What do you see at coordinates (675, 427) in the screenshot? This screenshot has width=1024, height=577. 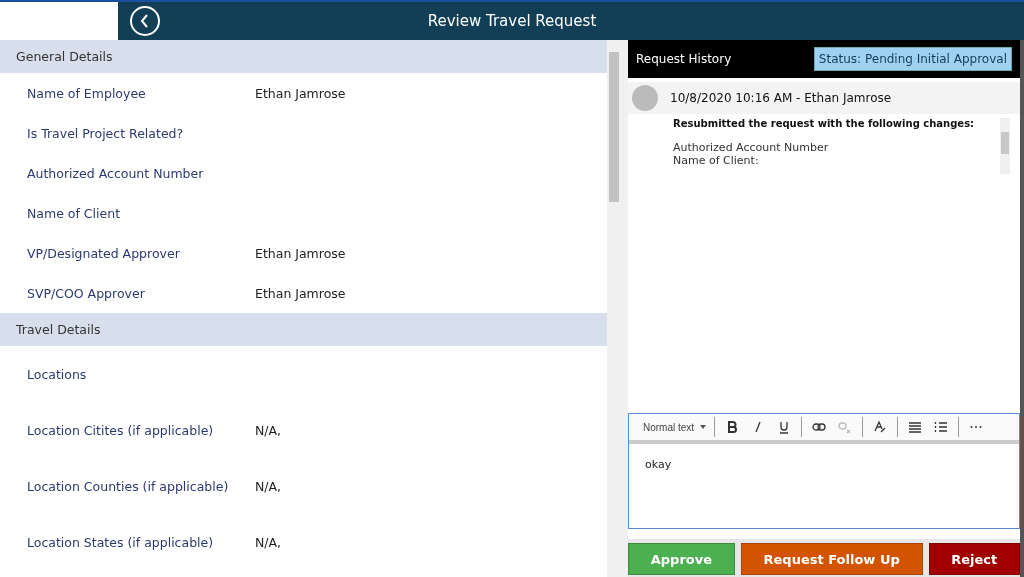 I see `text-style-dropdown: Normal text` at bounding box center [675, 427].